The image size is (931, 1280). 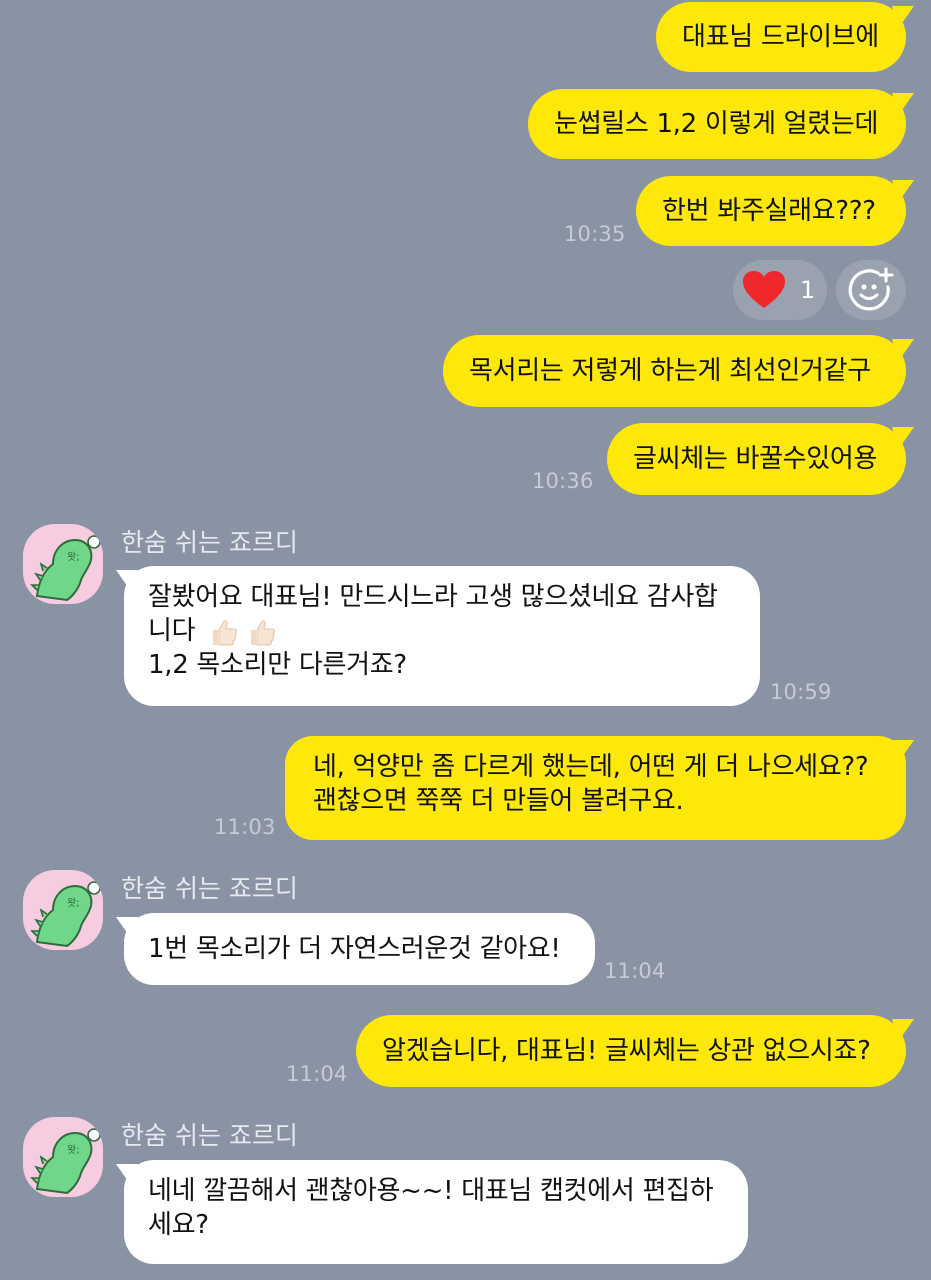 What do you see at coordinates (801, 692) in the screenshot?
I see `message-timestamp: 10:59` at bounding box center [801, 692].